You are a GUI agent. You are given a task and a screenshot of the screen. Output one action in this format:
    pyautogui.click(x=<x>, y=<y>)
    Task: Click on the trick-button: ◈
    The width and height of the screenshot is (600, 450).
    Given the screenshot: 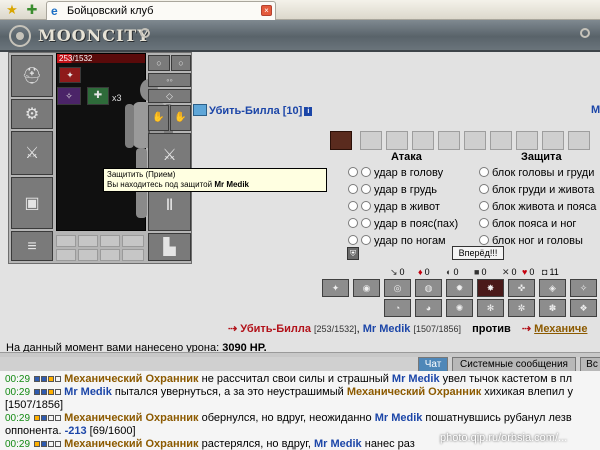 What is the action you would take?
    pyautogui.click(x=552, y=288)
    